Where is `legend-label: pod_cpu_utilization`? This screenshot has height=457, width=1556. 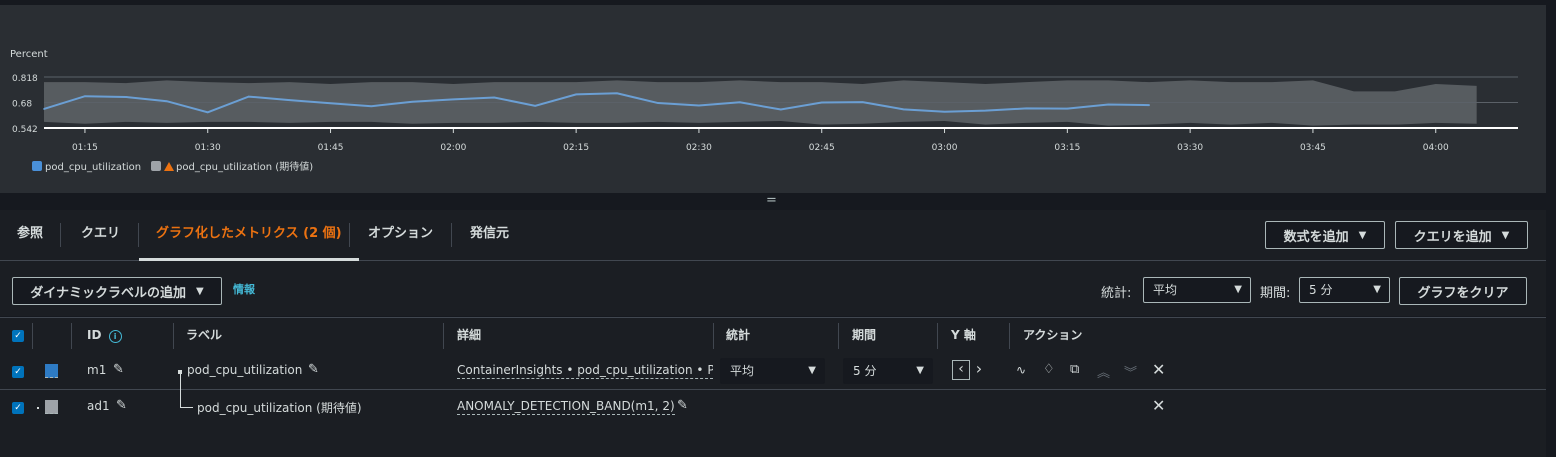 legend-label: pod_cpu_utilization is located at coordinates (93, 167).